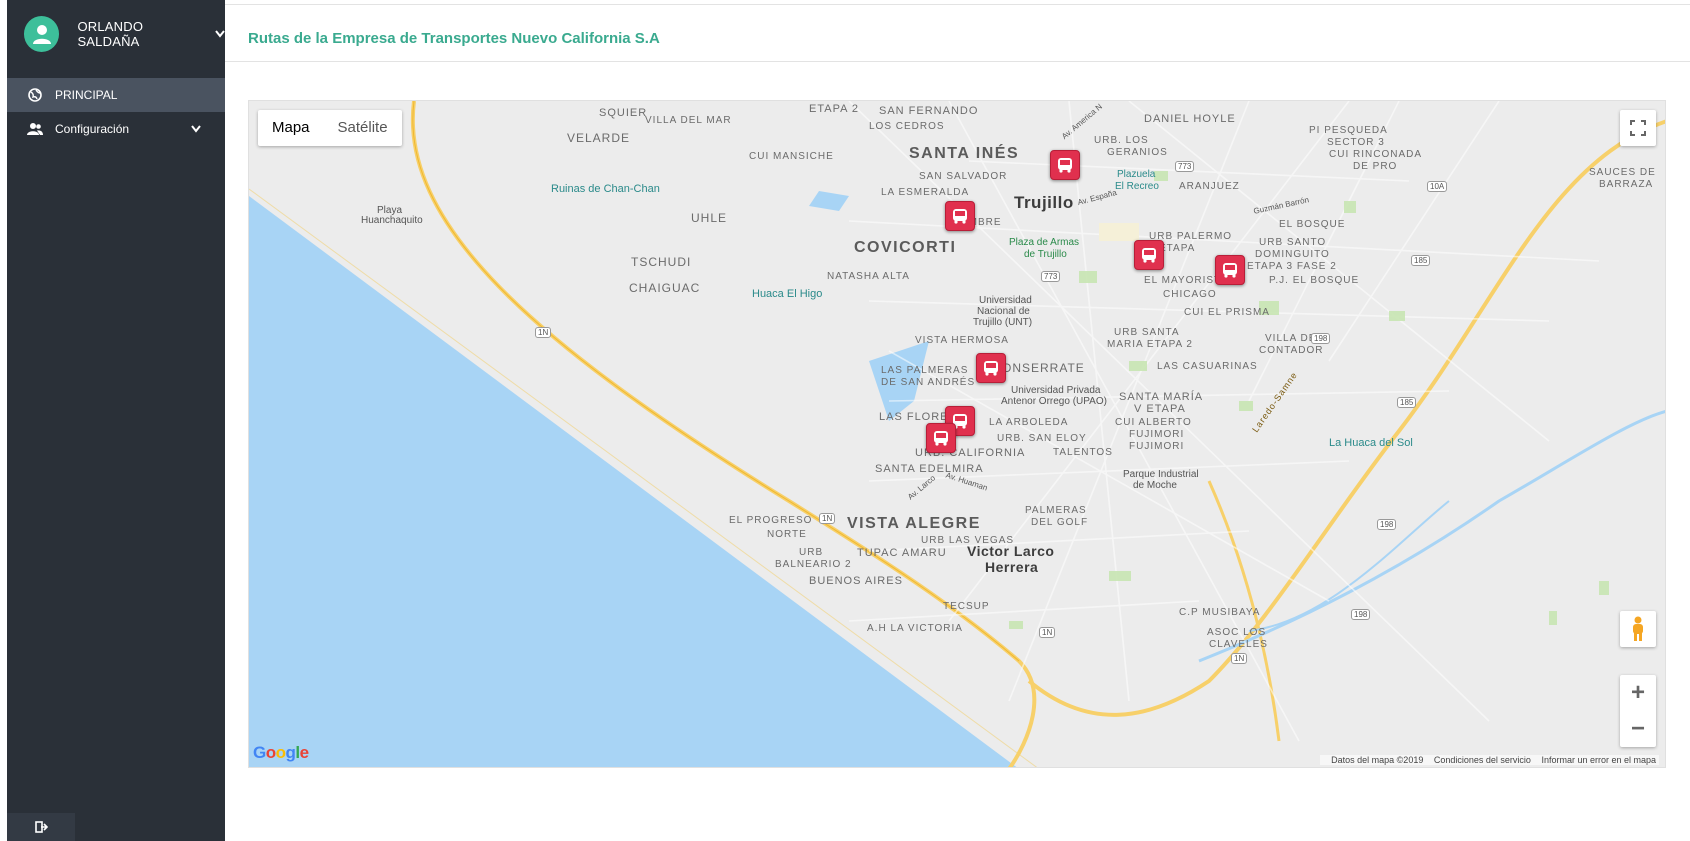 The height and width of the screenshot is (841, 1690). Describe the element at coordinates (605, 189) in the screenshot. I see `map-label: Ruinas de Chan-Chan` at that location.